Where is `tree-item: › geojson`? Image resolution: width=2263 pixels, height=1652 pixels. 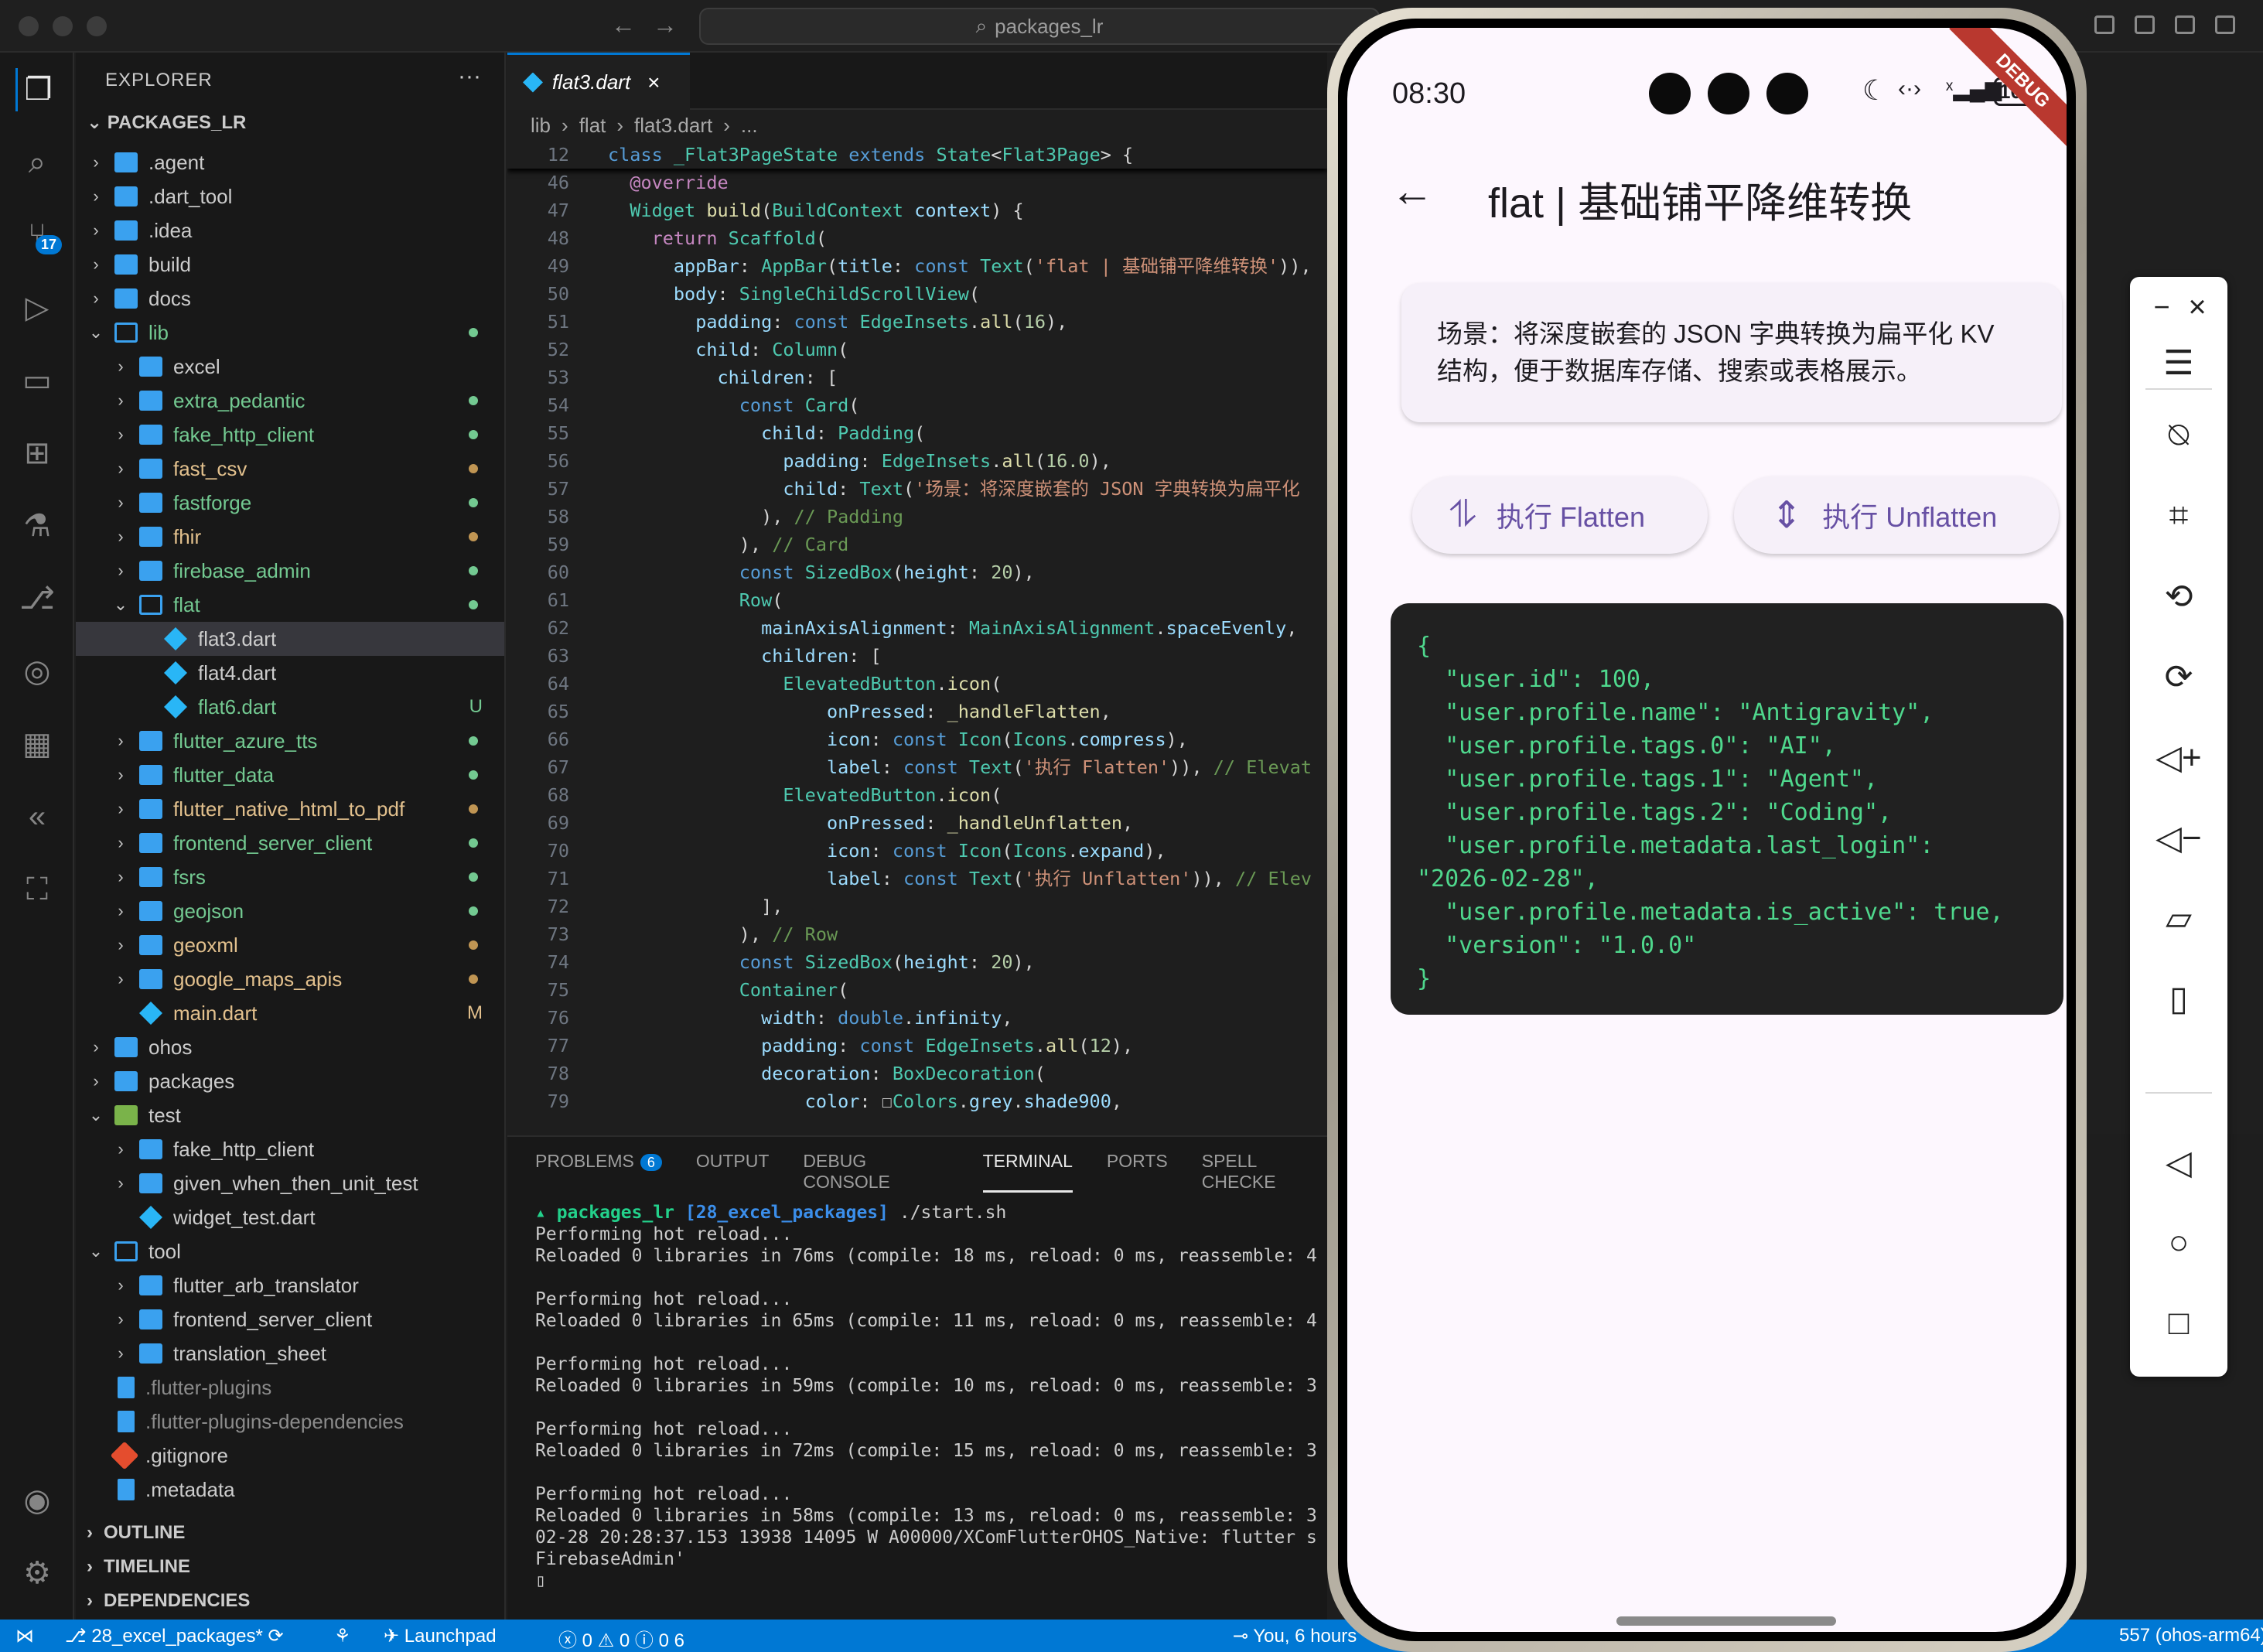 tree-item: › geojson is located at coordinates (290, 911).